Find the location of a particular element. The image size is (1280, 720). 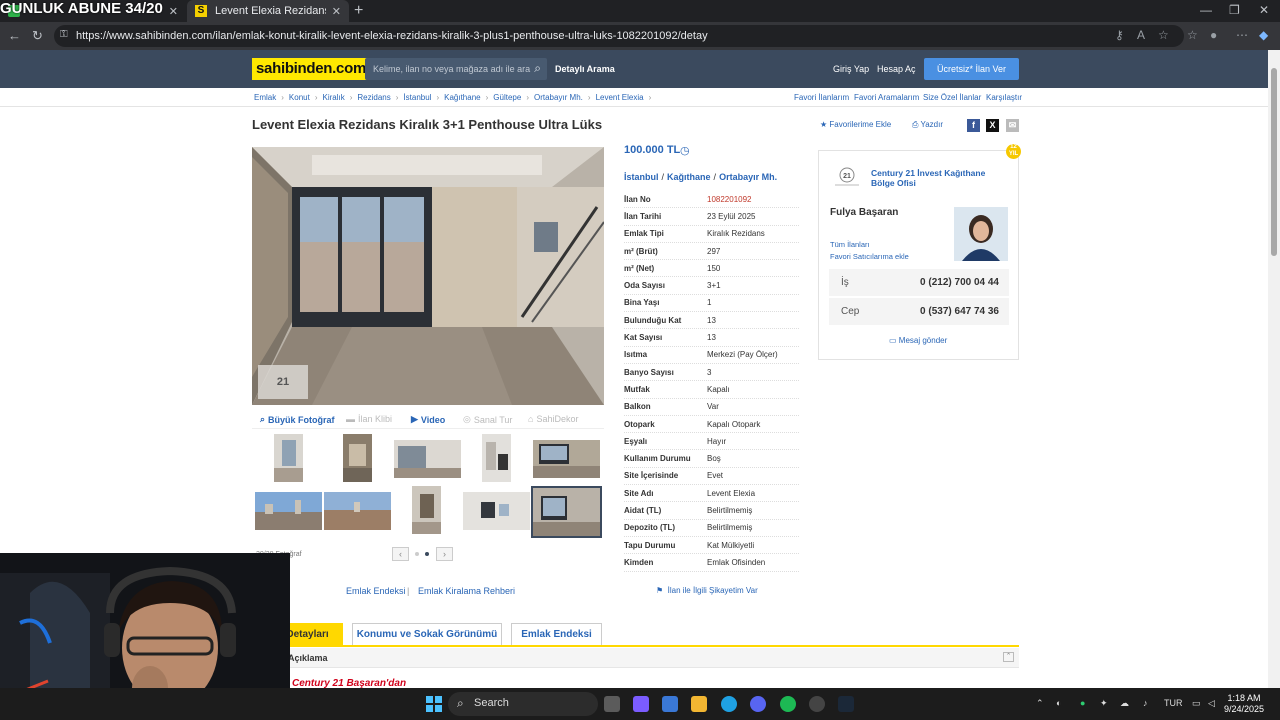

page-scrollbar is located at coordinates (1274, 369).